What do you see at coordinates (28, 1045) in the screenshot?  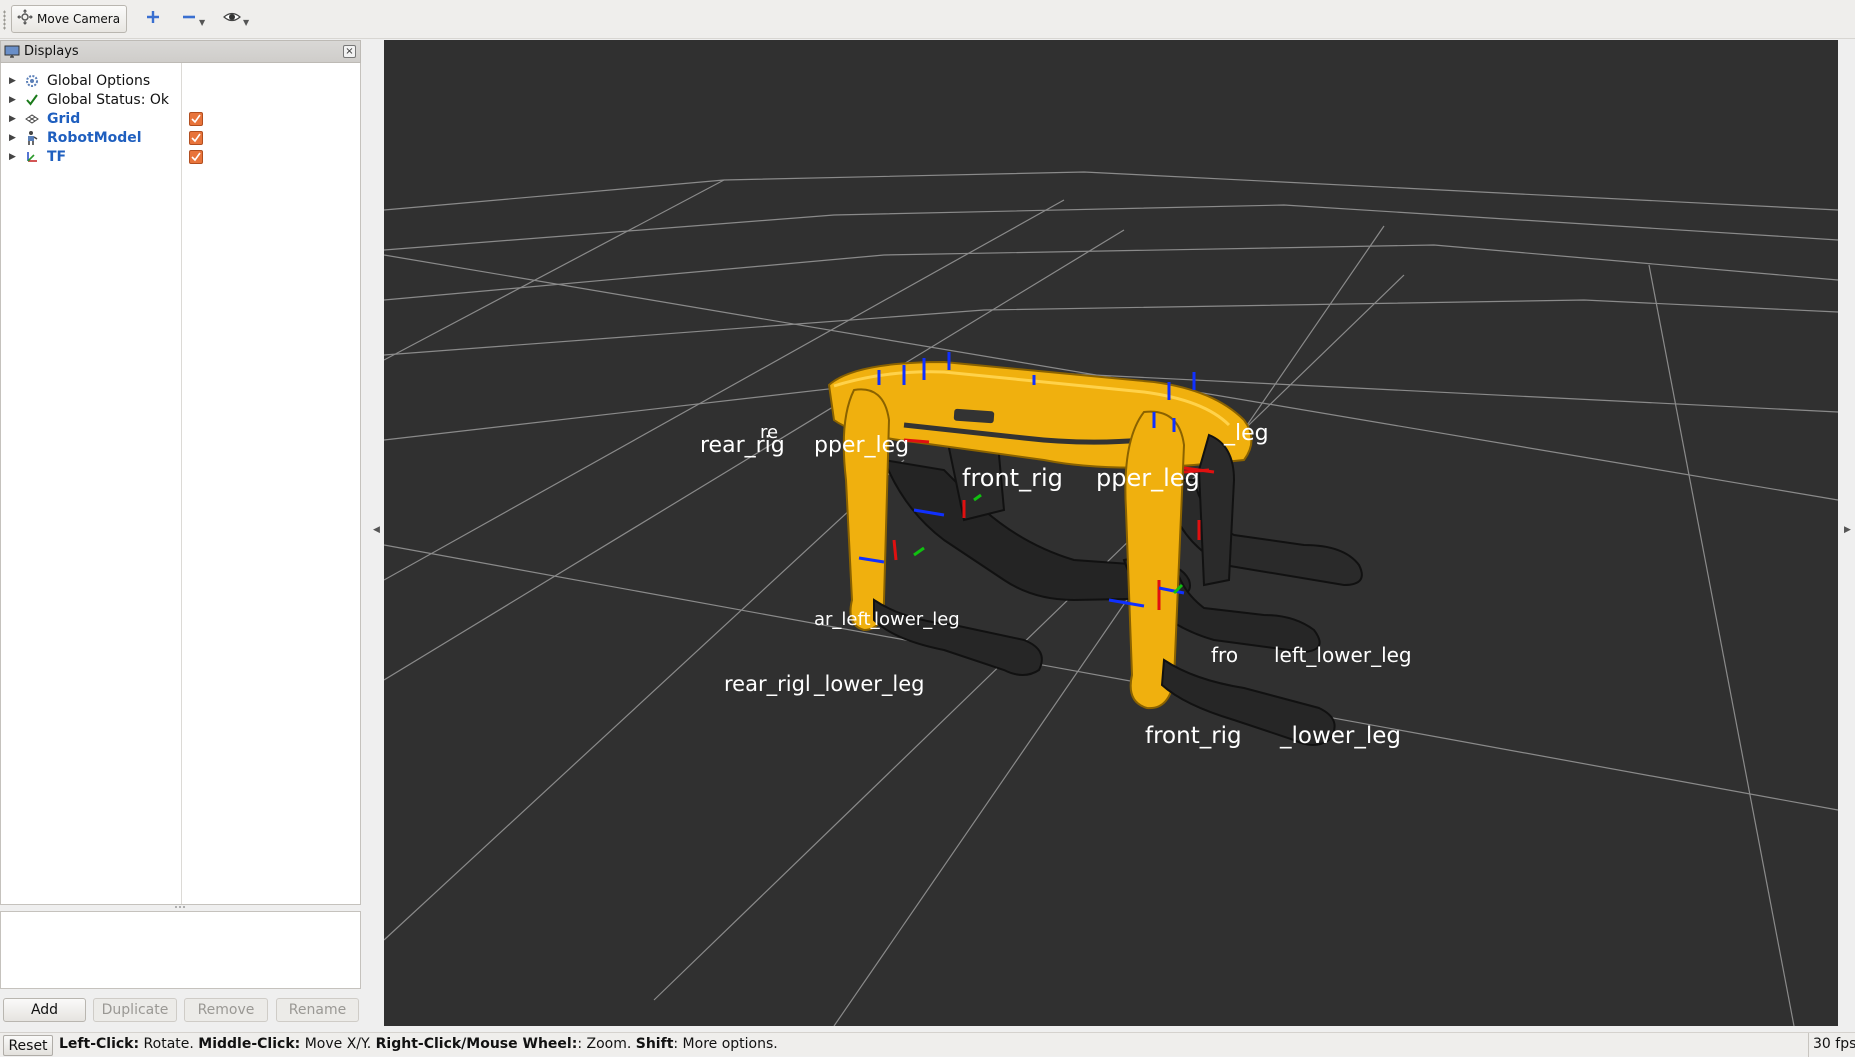 I see `reset-button: Reset` at bounding box center [28, 1045].